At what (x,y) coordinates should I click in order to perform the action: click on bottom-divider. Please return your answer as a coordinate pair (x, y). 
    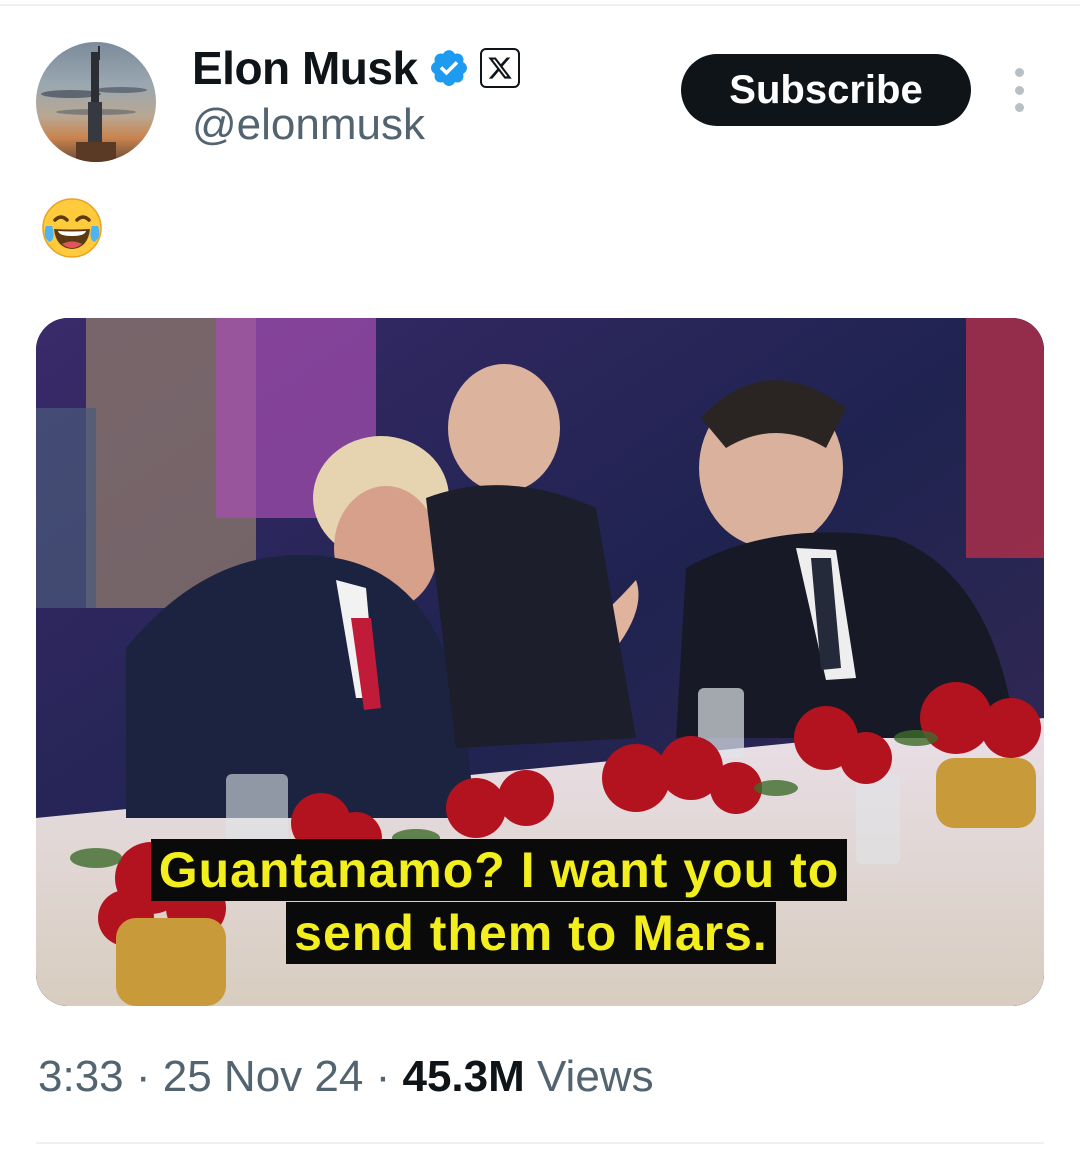
    Looking at the image, I should click on (540, 1143).